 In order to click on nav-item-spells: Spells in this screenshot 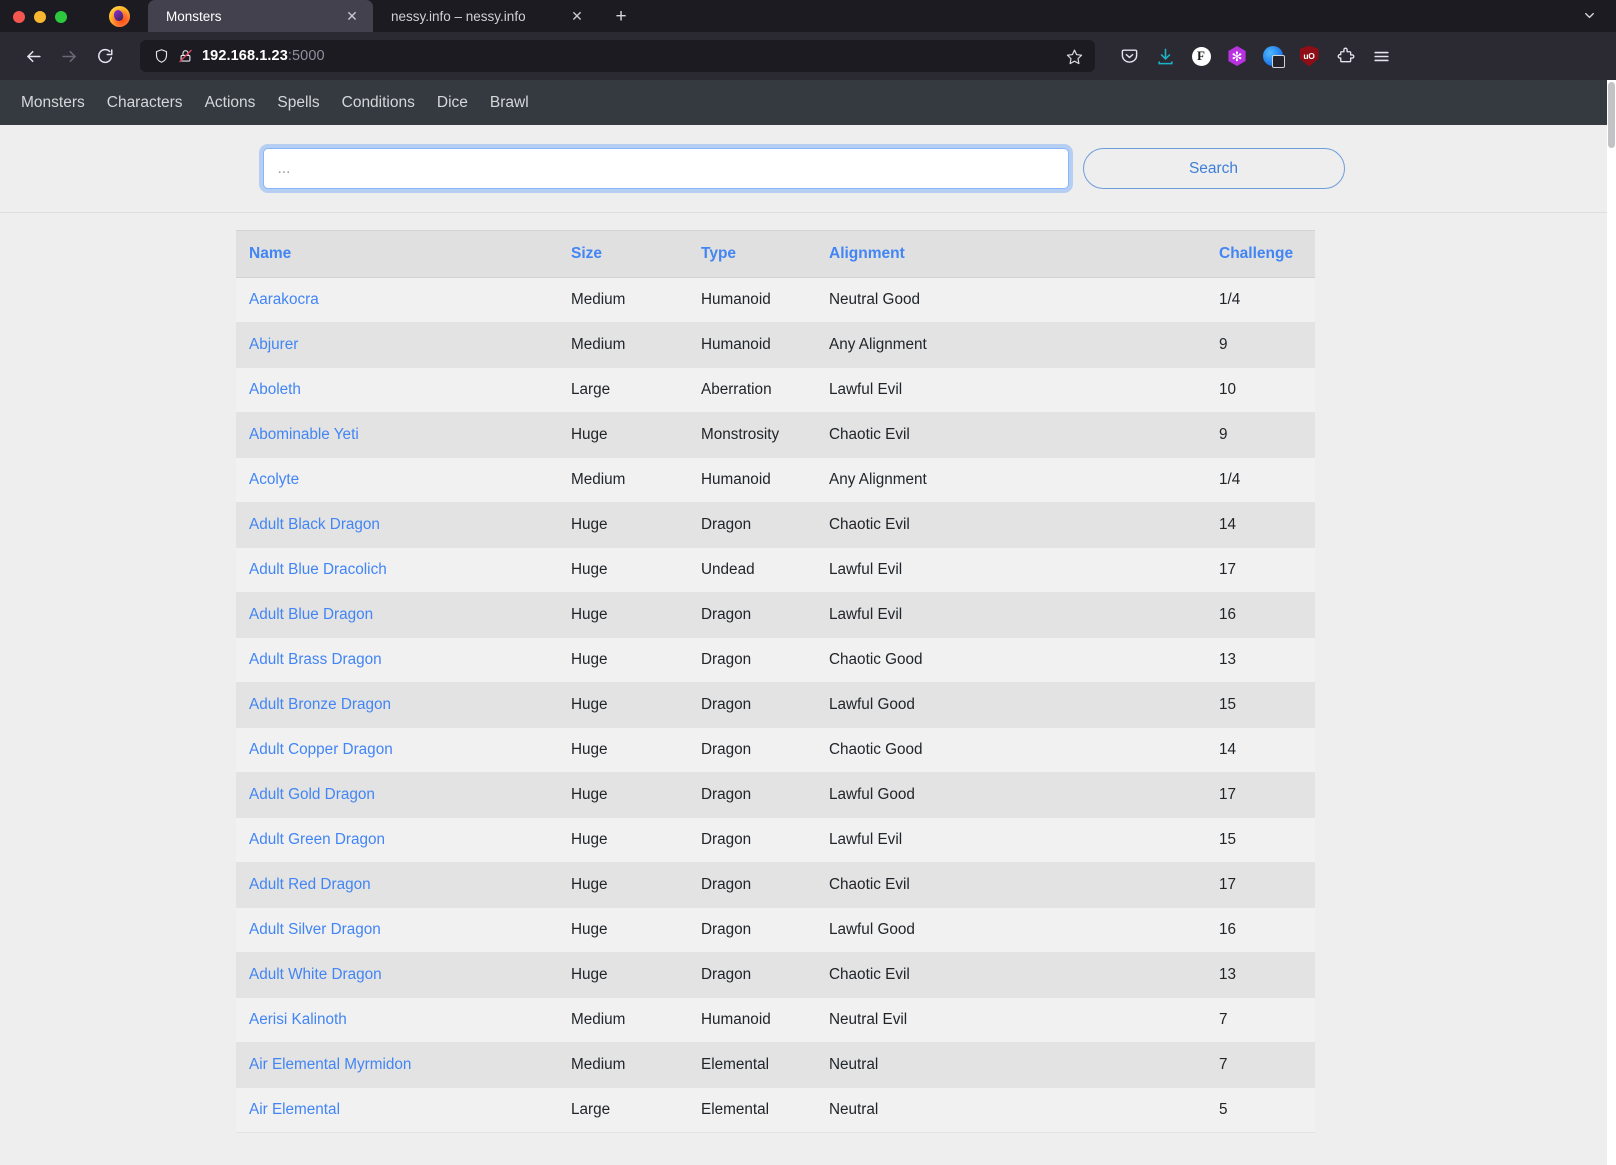, I will do `click(298, 102)`.